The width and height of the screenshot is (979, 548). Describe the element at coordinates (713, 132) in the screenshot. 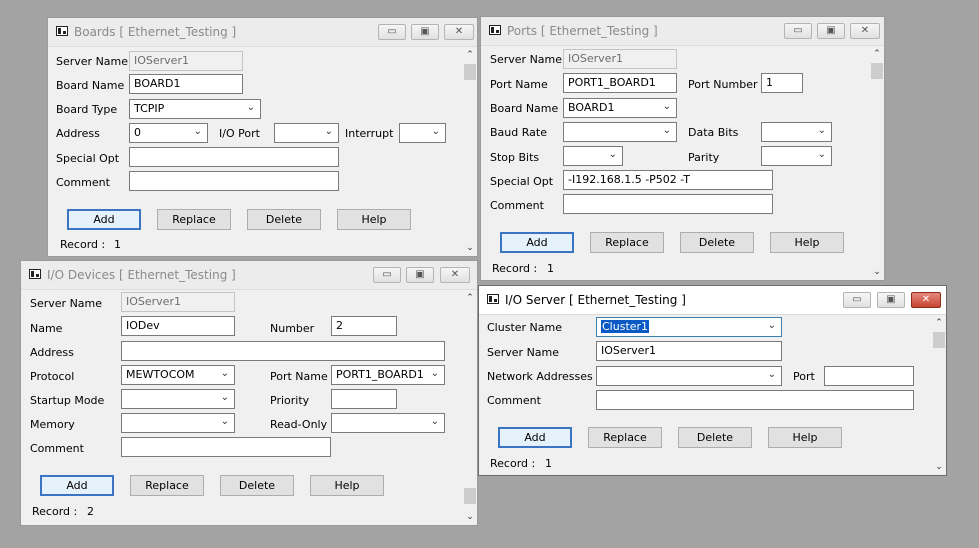

I see `data-bits-label: Data Bits` at that location.